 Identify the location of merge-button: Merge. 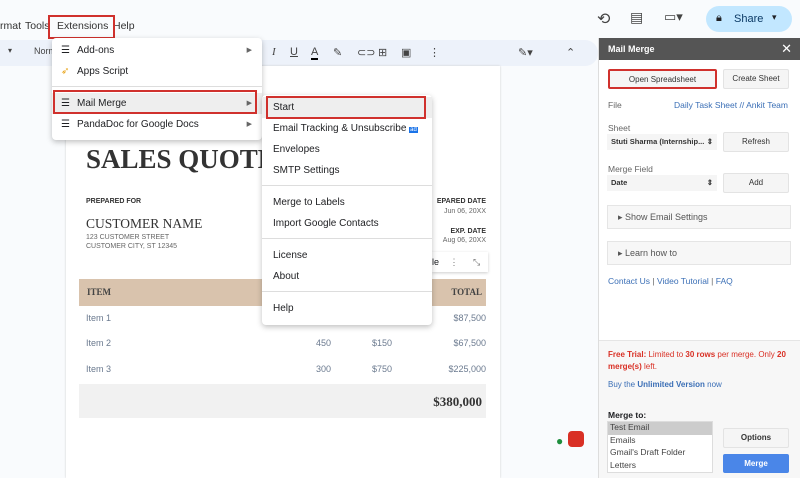
(756, 463).